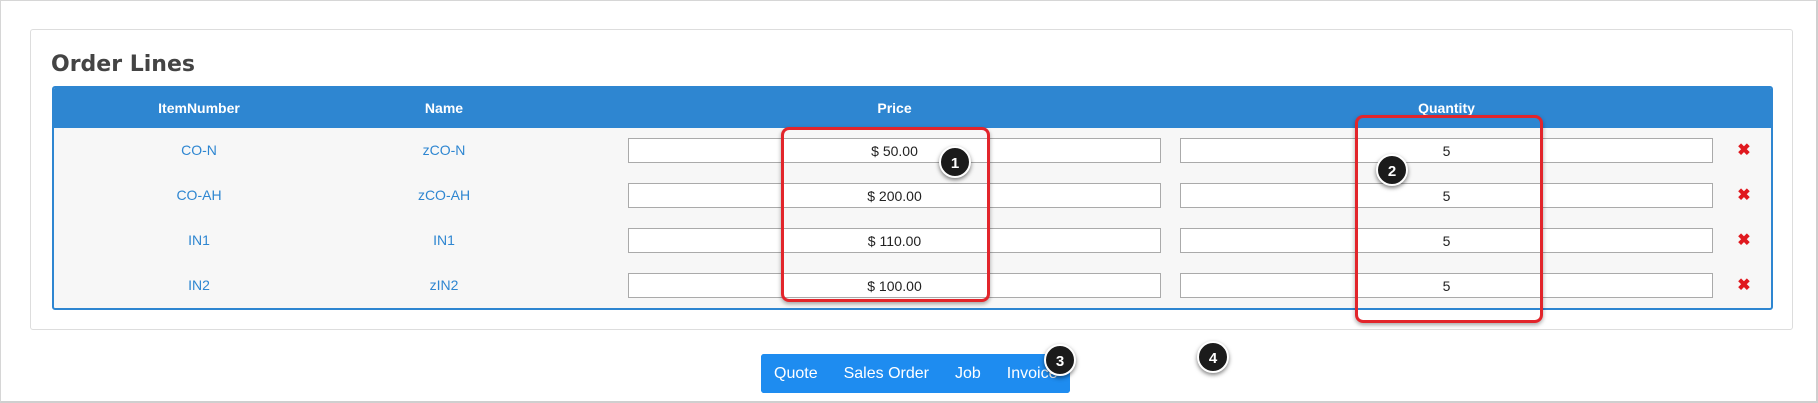  Describe the element at coordinates (1392, 170) in the screenshot. I see `callout-badge-2: 2` at that location.